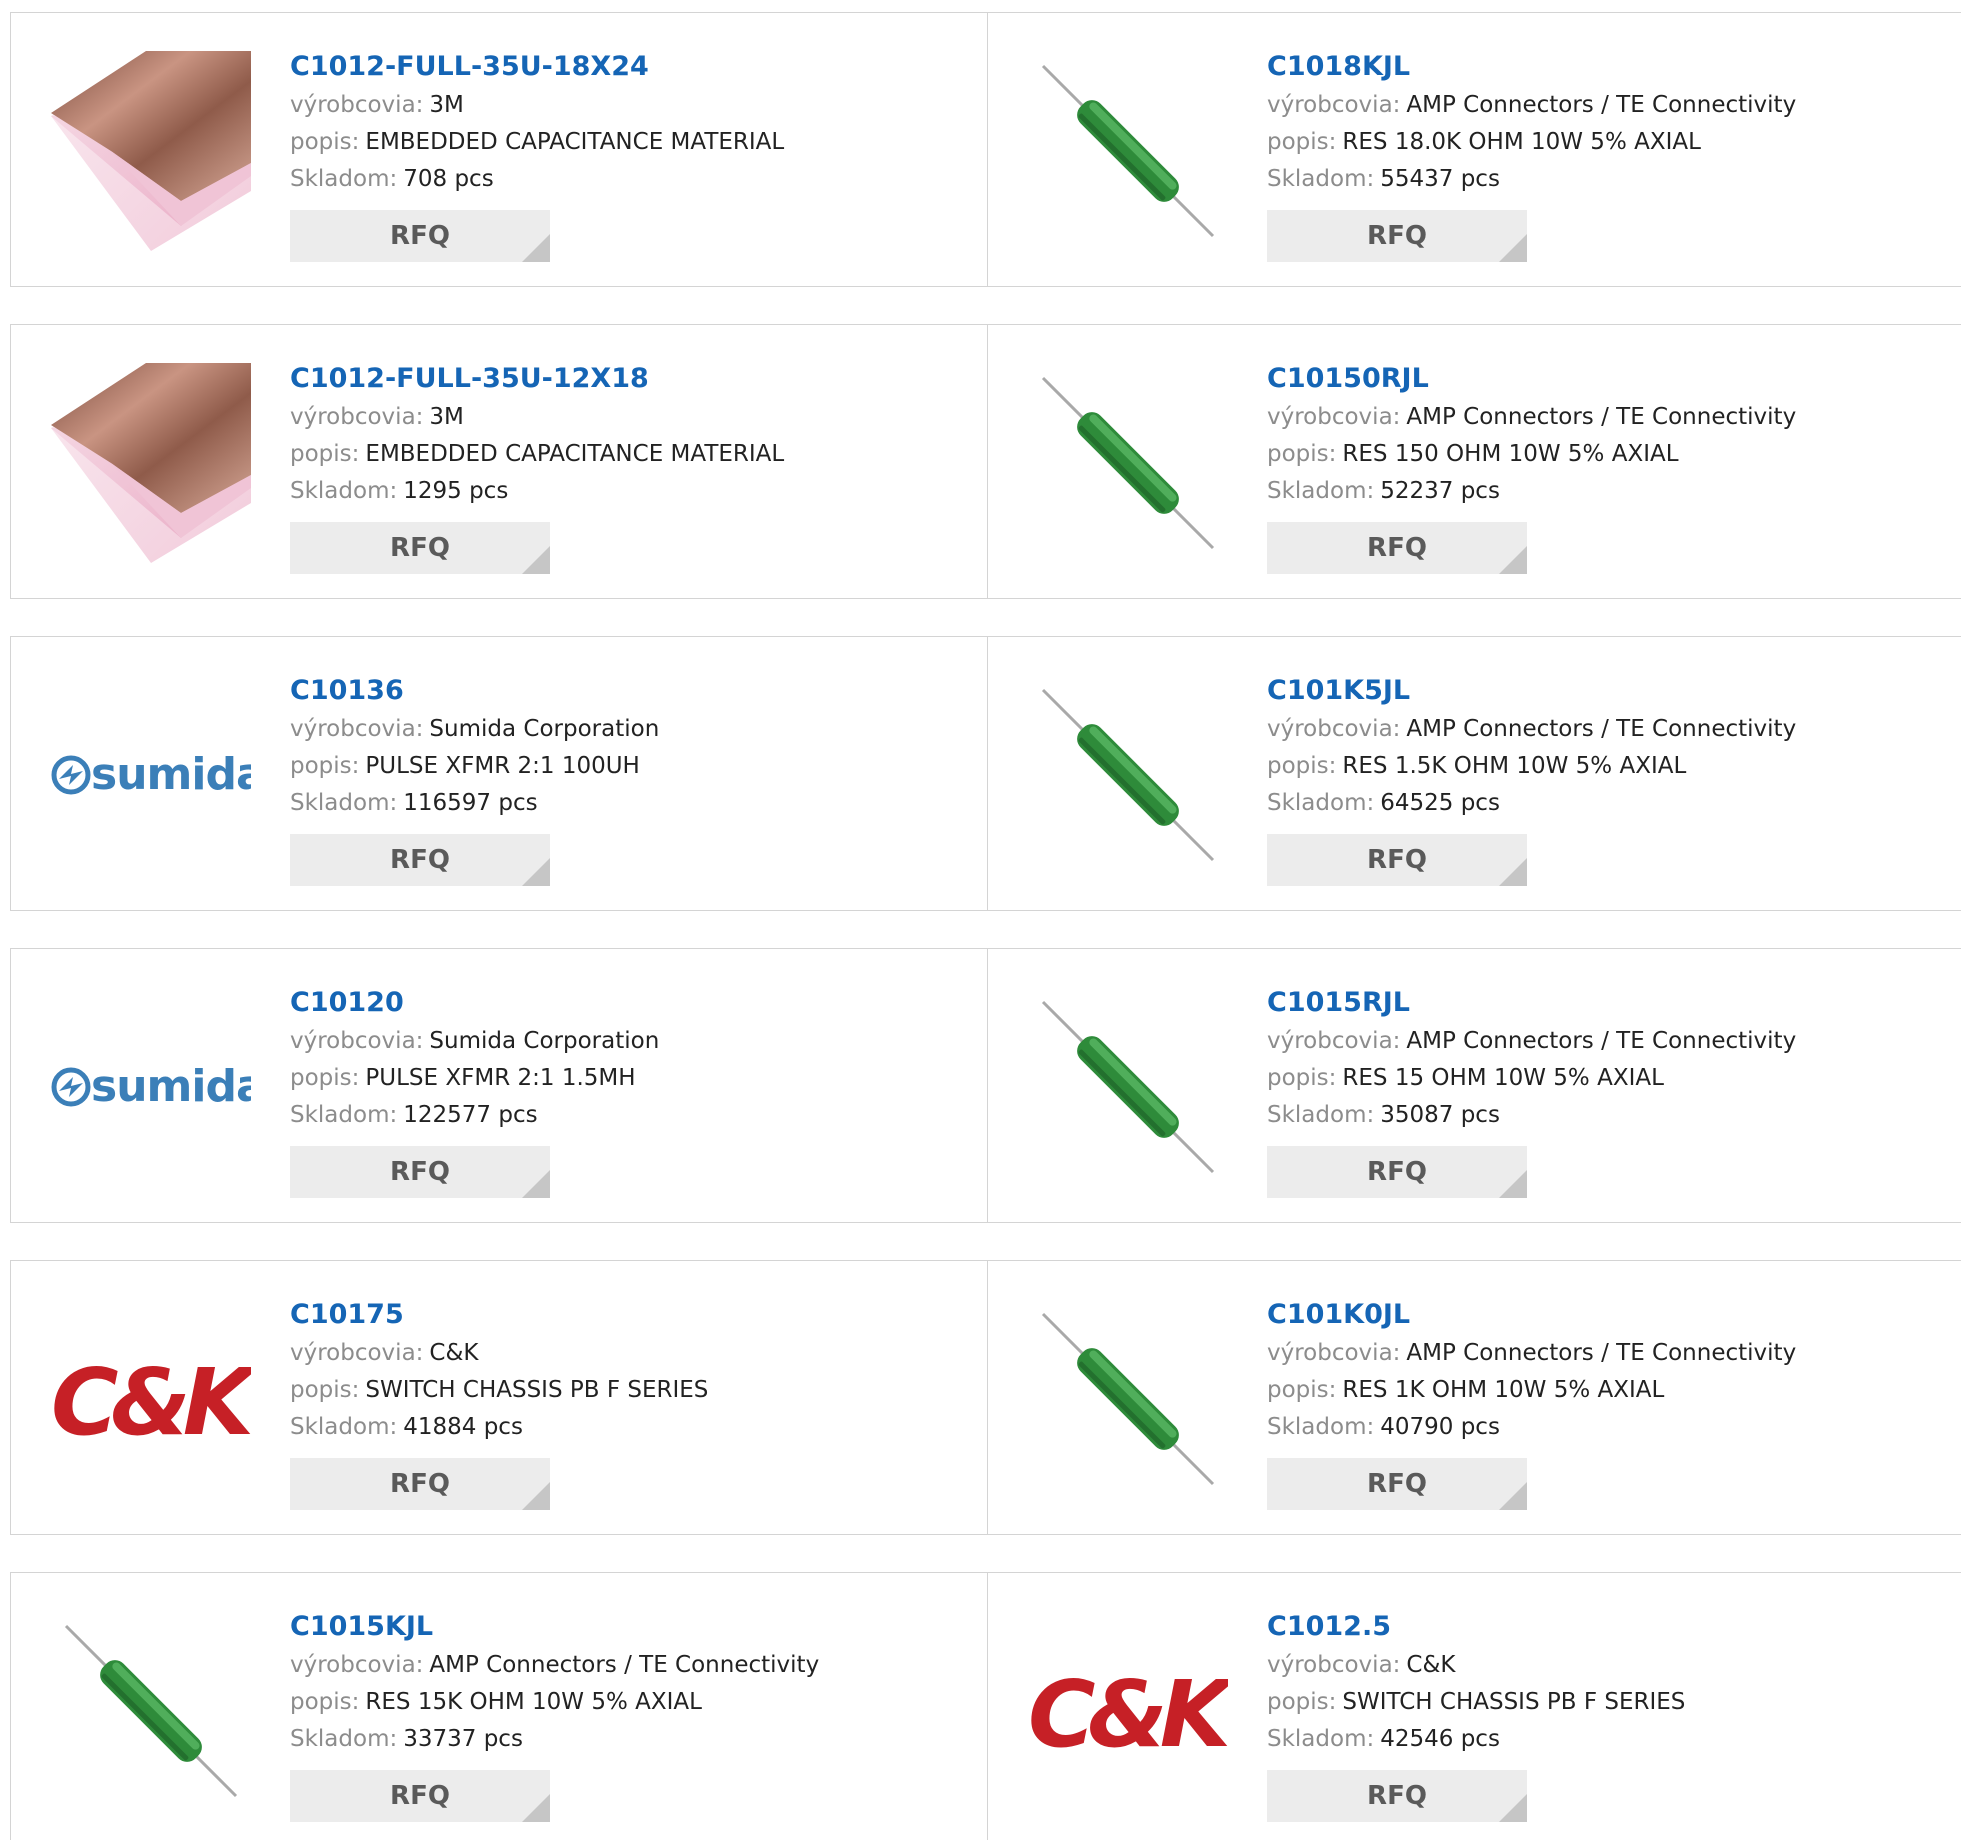  Describe the element at coordinates (533, 1702) in the screenshot. I see `description-value: RES 15K OHM 10W 5% AXIAL` at that location.